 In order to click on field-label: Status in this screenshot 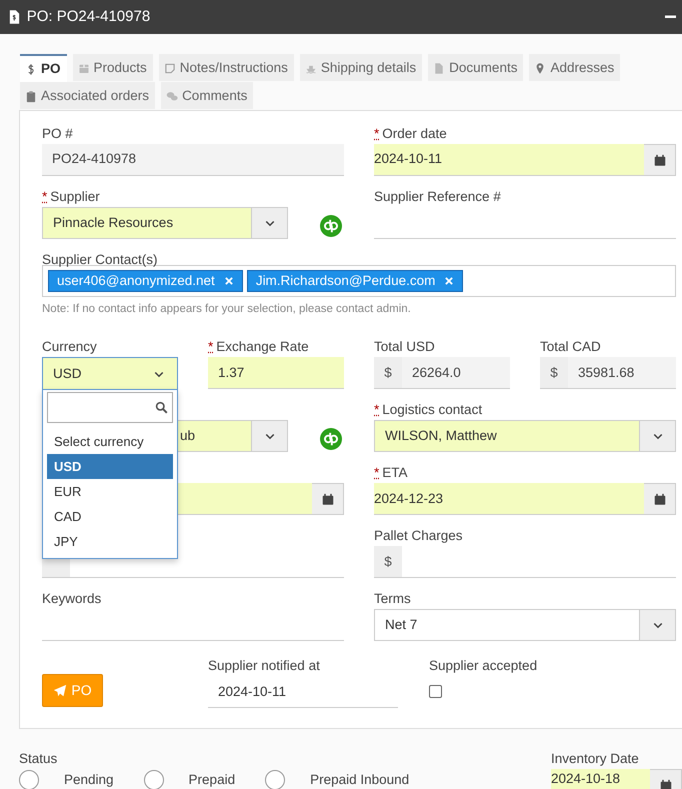, I will do `click(38, 759)`.